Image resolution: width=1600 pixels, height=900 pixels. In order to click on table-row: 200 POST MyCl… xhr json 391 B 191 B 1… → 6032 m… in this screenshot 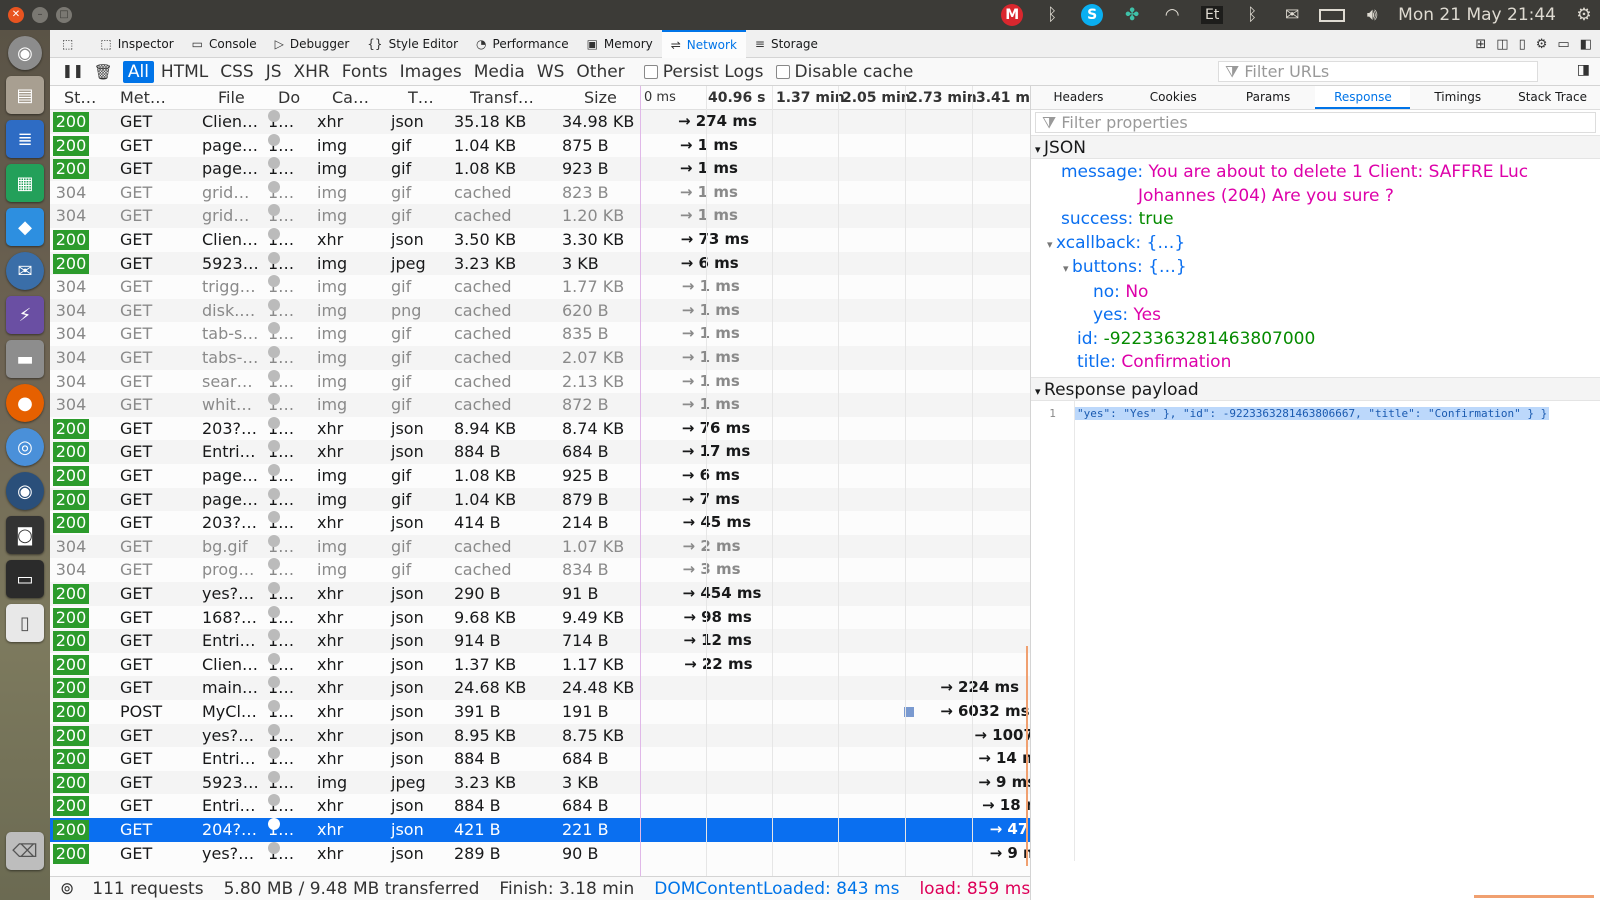, I will do `click(540, 712)`.